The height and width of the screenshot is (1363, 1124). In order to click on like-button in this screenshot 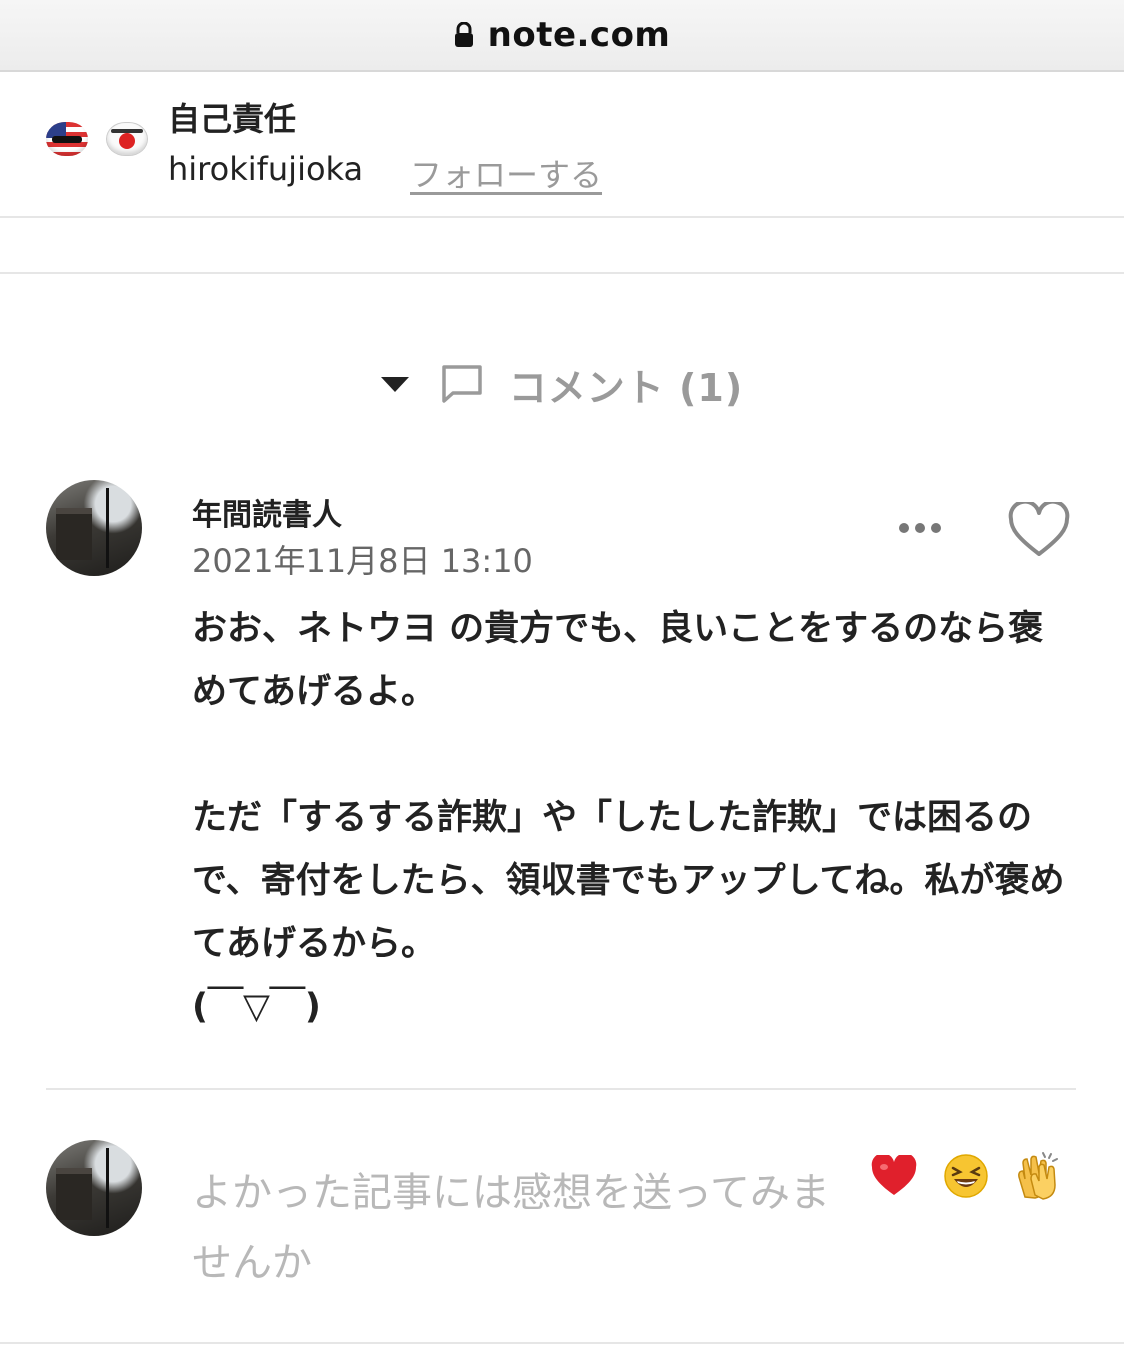, I will do `click(1039, 530)`.